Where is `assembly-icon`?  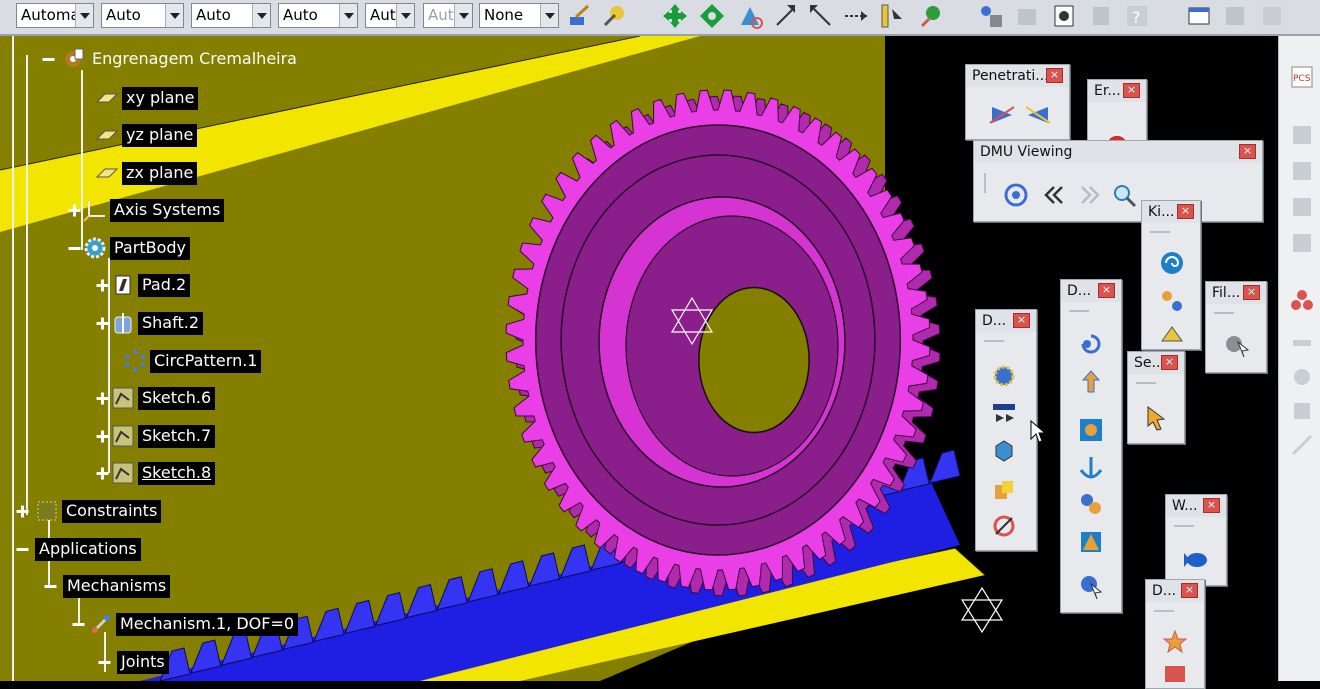 assembly-icon is located at coordinates (1302, 301).